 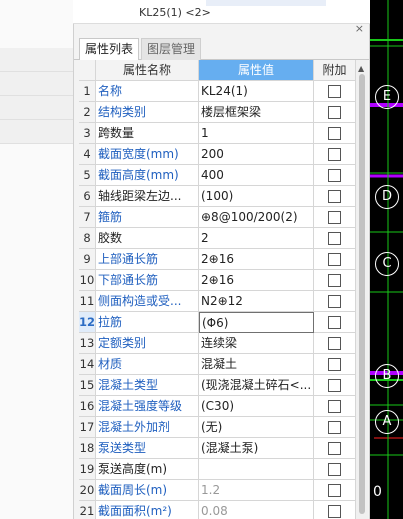 What do you see at coordinates (256, 112) in the screenshot?
I see `property-value: 楼层框架梁` at bounding box center [256, 112].